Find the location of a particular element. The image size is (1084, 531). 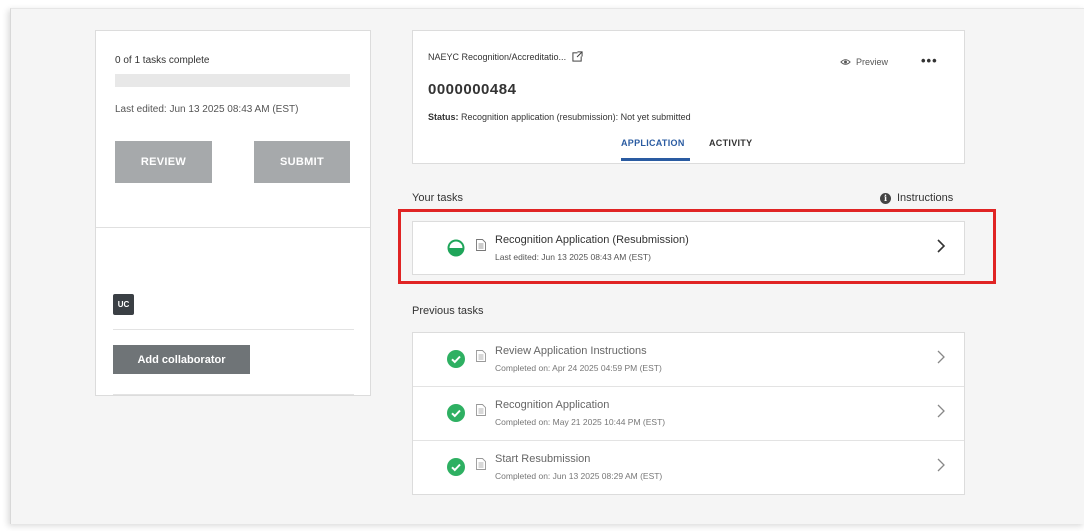

tab-application: APPLICATION is located at coordinates (653, 143).